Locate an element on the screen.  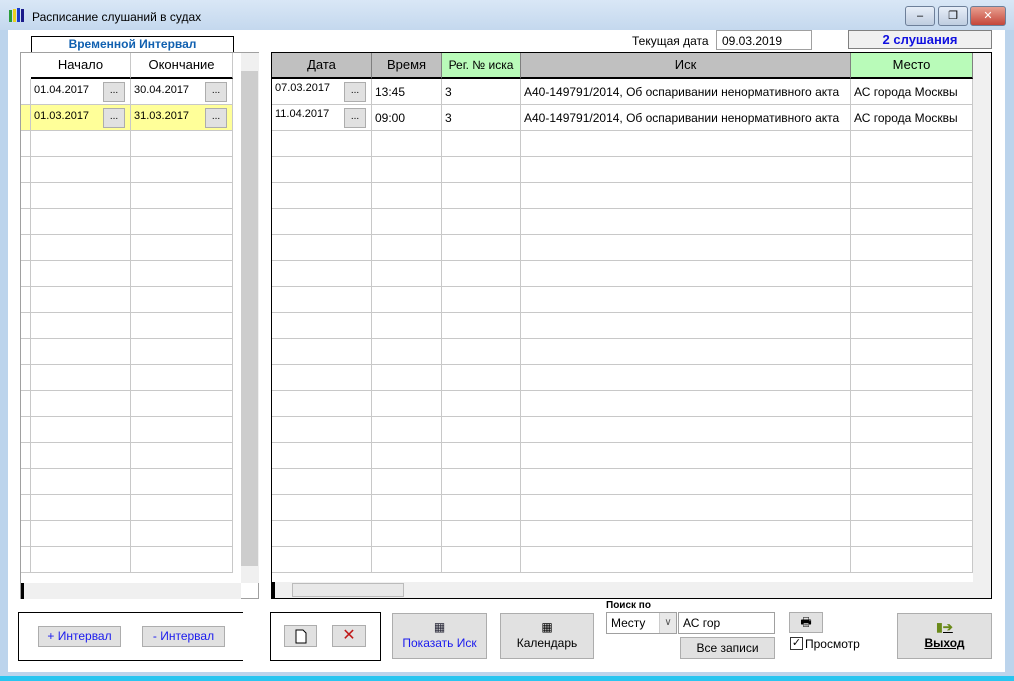
column-header-end: Окончание is located at coordinates (182, 66).